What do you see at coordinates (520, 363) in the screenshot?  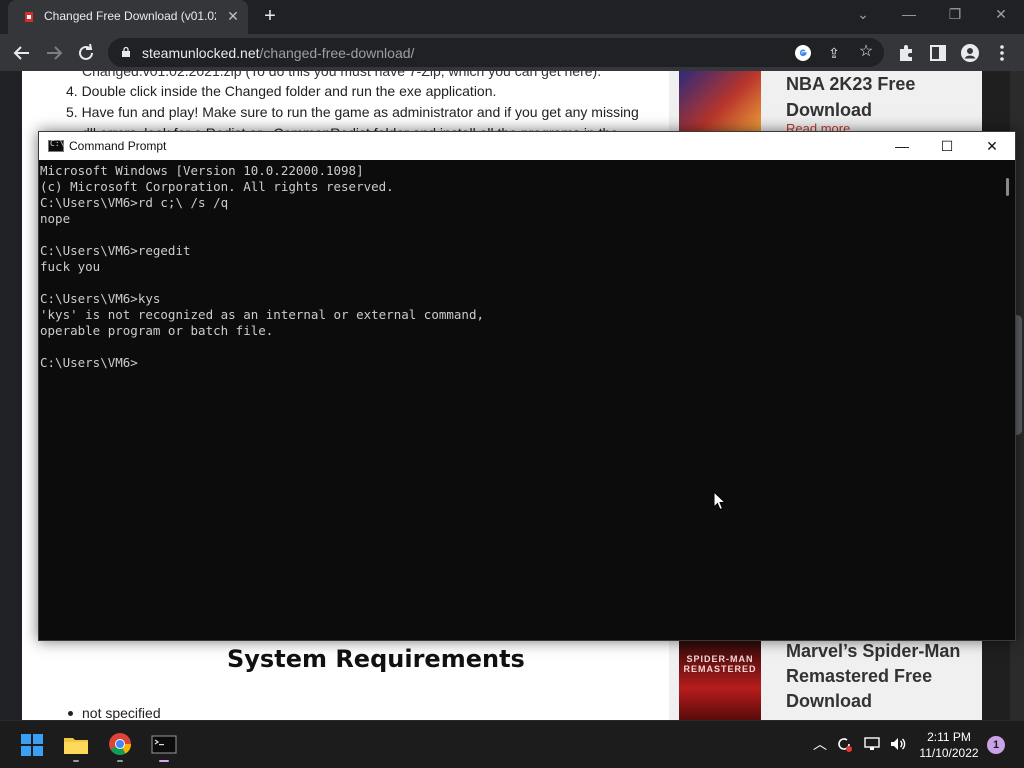 I see `console-prompt: C:\Users\VM6>` at bounding box center [520, 363].